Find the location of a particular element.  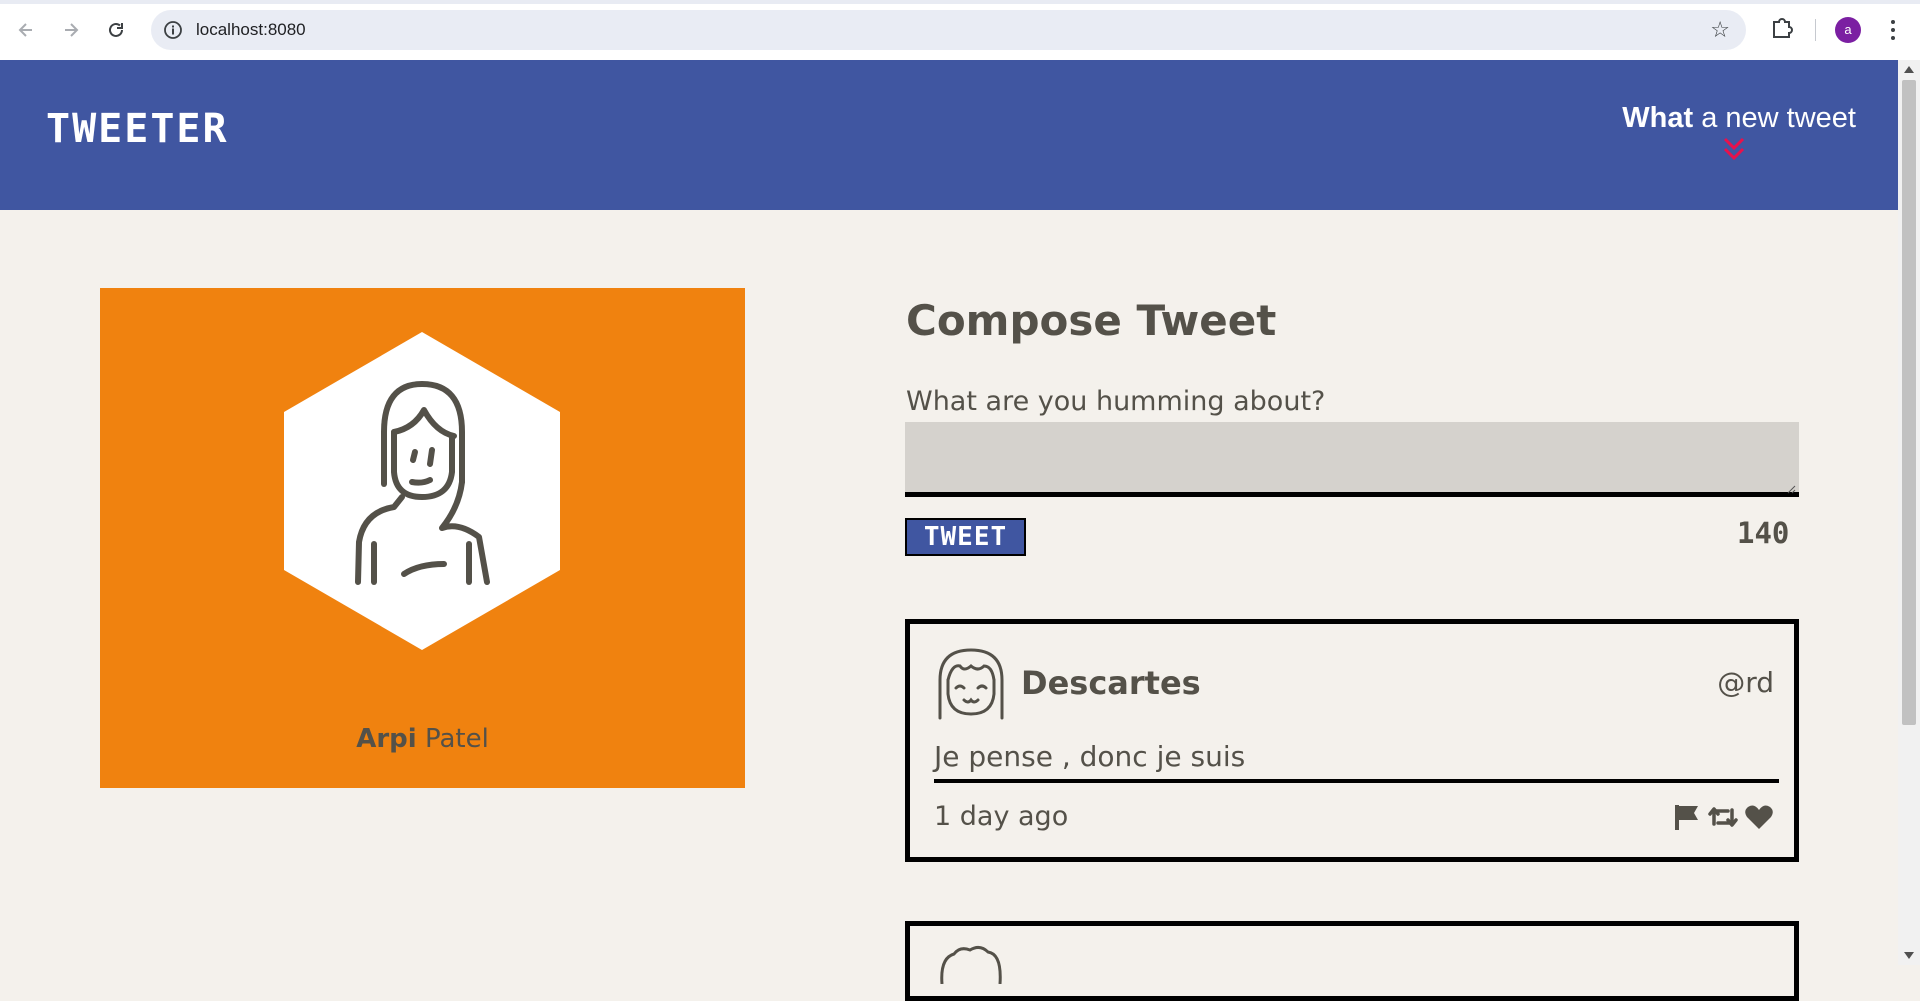

back-arrow-icon is located at coordinates (26, 30).